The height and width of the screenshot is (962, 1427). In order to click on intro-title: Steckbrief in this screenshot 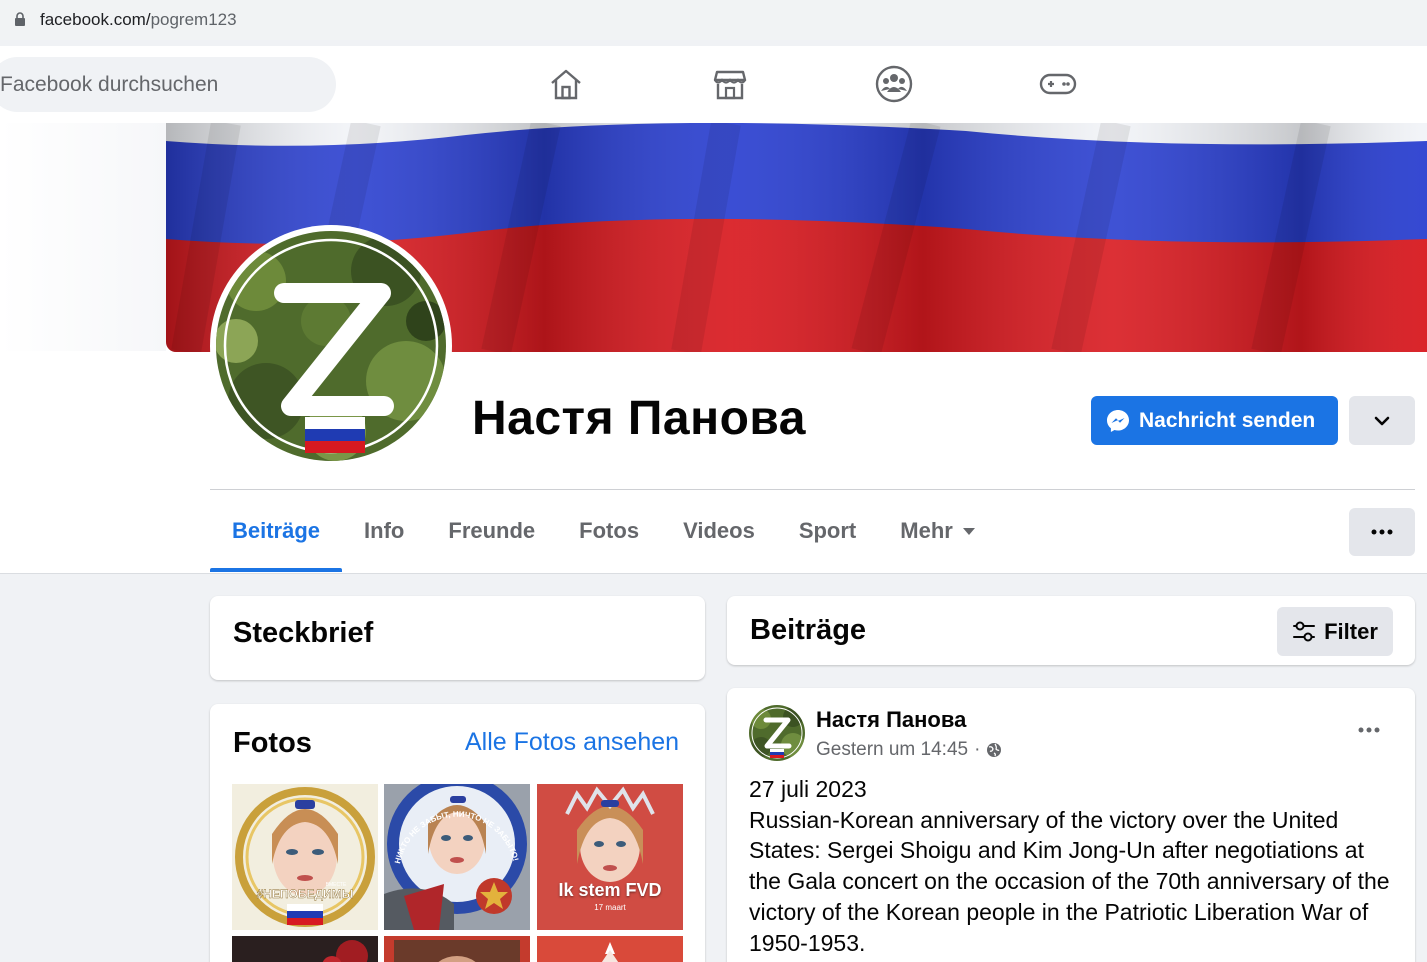, I will do `click(303, 633)`.